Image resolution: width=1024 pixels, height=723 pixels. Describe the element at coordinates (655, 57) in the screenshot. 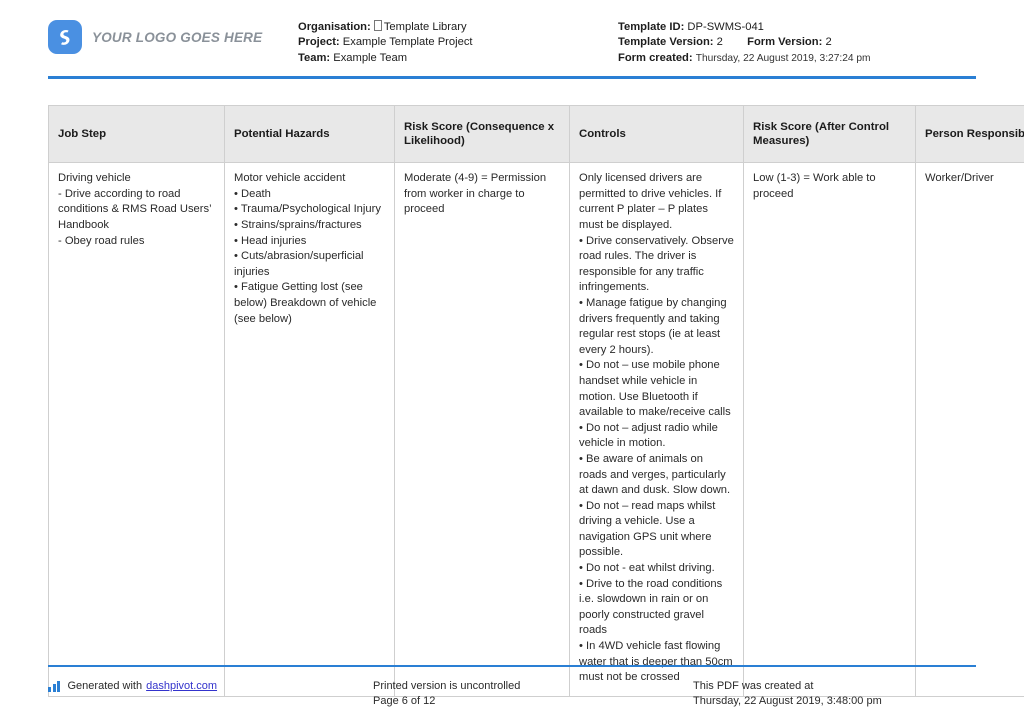

I see `form-created-label: Form created:` at that location.